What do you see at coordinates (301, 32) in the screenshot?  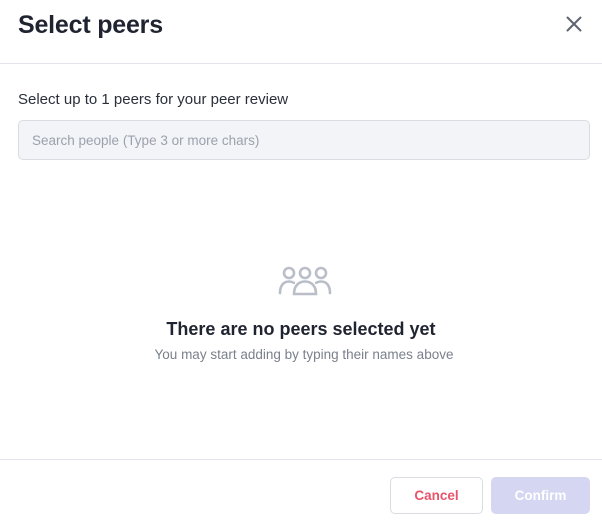 I see `dialog-header: Select peers` at bounding box center [301, 32].